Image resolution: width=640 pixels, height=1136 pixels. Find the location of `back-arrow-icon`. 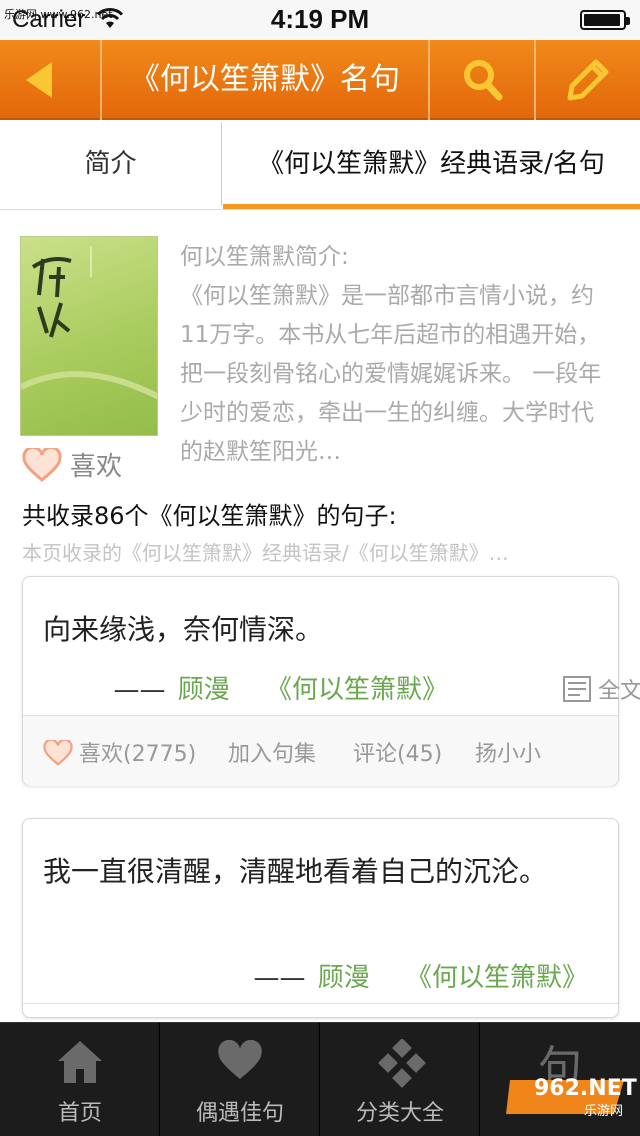

back-arrow-icon is located at coordinates (39, 80).